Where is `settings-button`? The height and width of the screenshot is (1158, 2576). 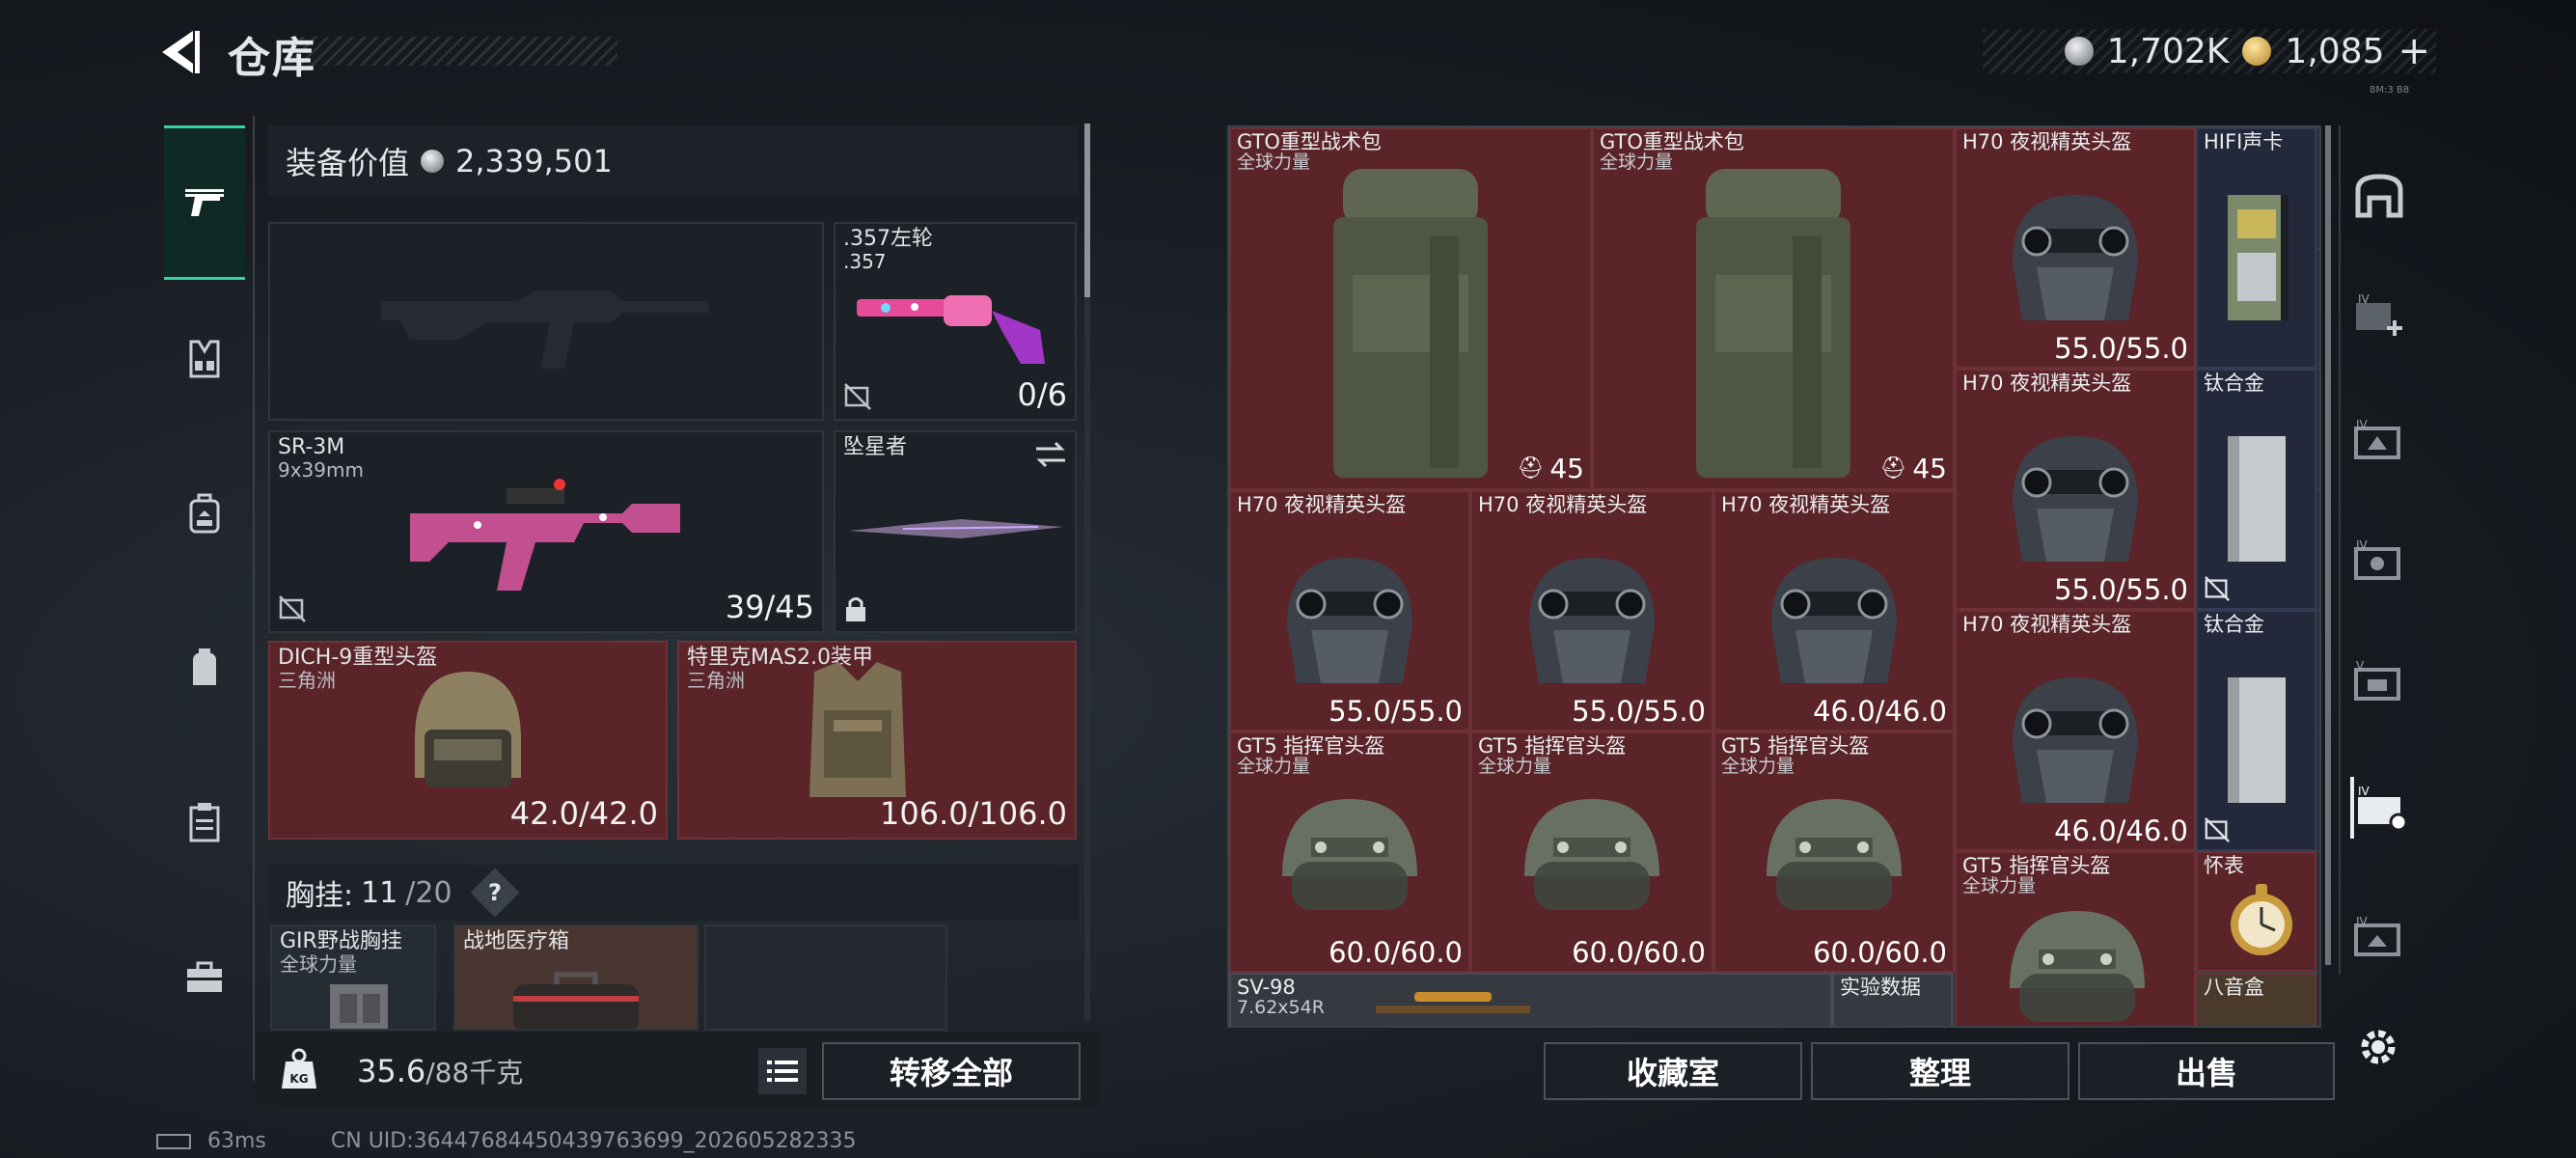 settings-button is located at coordinates (2378, 1047).